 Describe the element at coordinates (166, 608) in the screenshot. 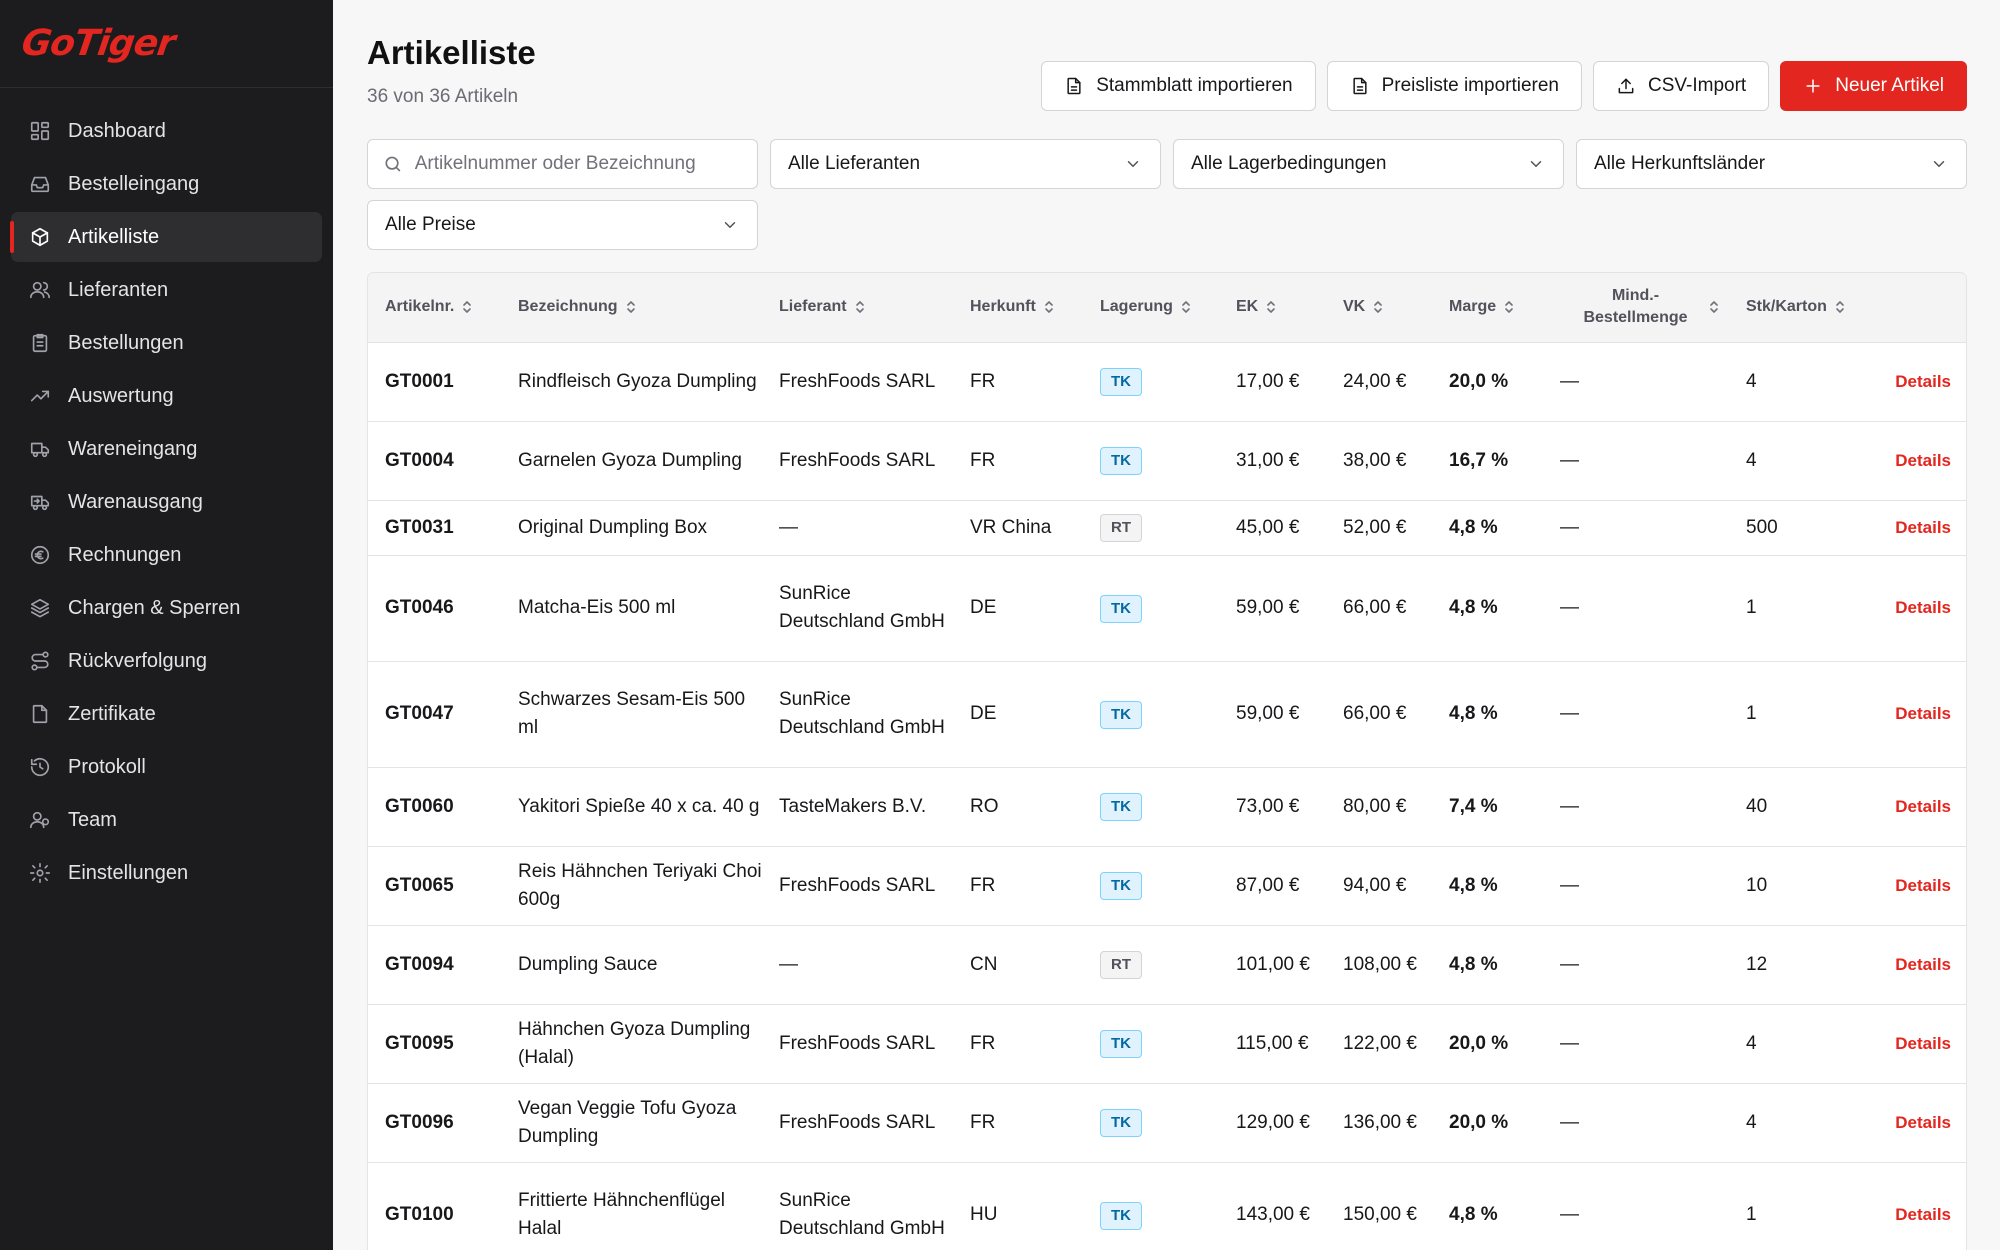

I see `sidebar-item-chargen-sperren: Chargen & Sperren` at that location.